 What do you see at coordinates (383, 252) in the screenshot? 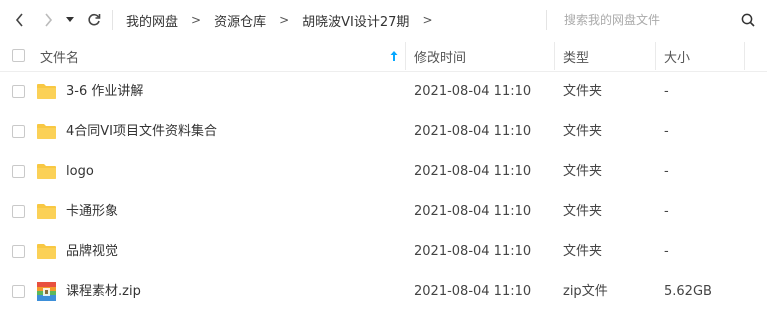
I see `file-row: 品牌视觉 2021-08-04 11:10 文件夹 -` at bounding box center [383, 252].